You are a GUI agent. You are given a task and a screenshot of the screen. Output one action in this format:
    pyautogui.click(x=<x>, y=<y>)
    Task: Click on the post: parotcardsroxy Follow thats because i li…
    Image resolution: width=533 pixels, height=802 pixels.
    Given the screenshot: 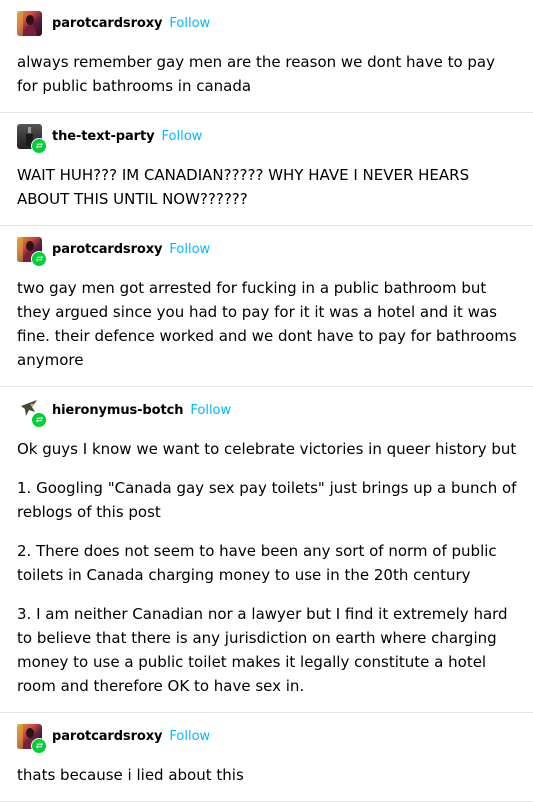 What is the action you would take?
    pyautogui.click(x=266, y=757)
    